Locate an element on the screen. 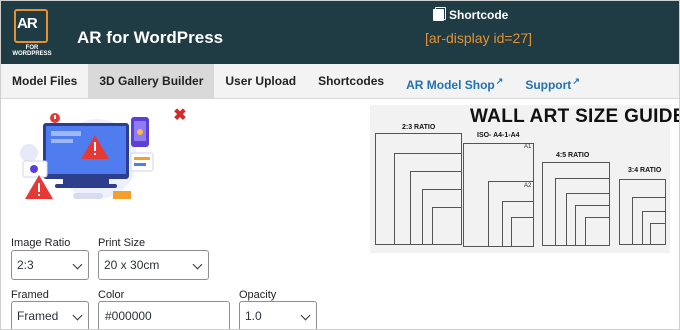  image-ratio-value: 2:3 is located at coordinates (25, 265).